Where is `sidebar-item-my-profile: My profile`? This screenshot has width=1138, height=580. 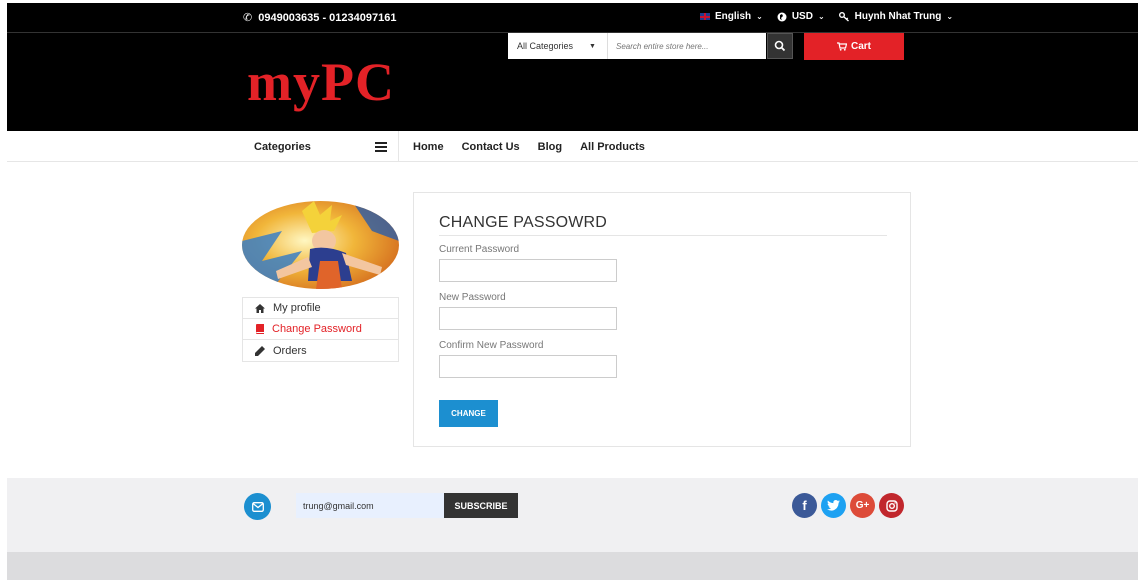 sidebar-item-my-profile: My profile is located at coordinates (320, 308).